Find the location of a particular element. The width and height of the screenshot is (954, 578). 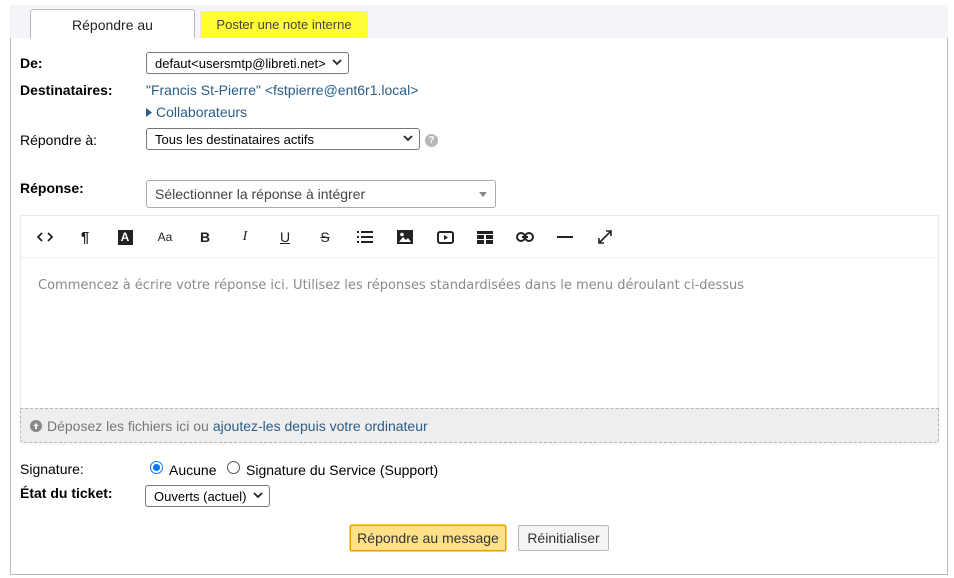

fullscreen-icon is located at coordinates (605, 237).